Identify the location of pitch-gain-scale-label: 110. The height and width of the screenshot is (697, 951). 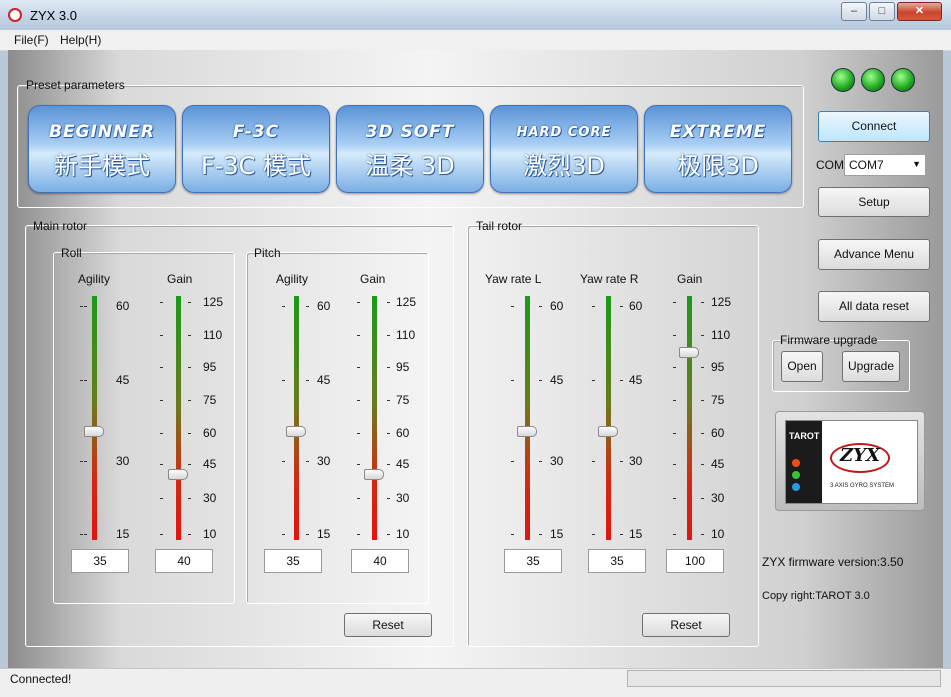
(406, 335).